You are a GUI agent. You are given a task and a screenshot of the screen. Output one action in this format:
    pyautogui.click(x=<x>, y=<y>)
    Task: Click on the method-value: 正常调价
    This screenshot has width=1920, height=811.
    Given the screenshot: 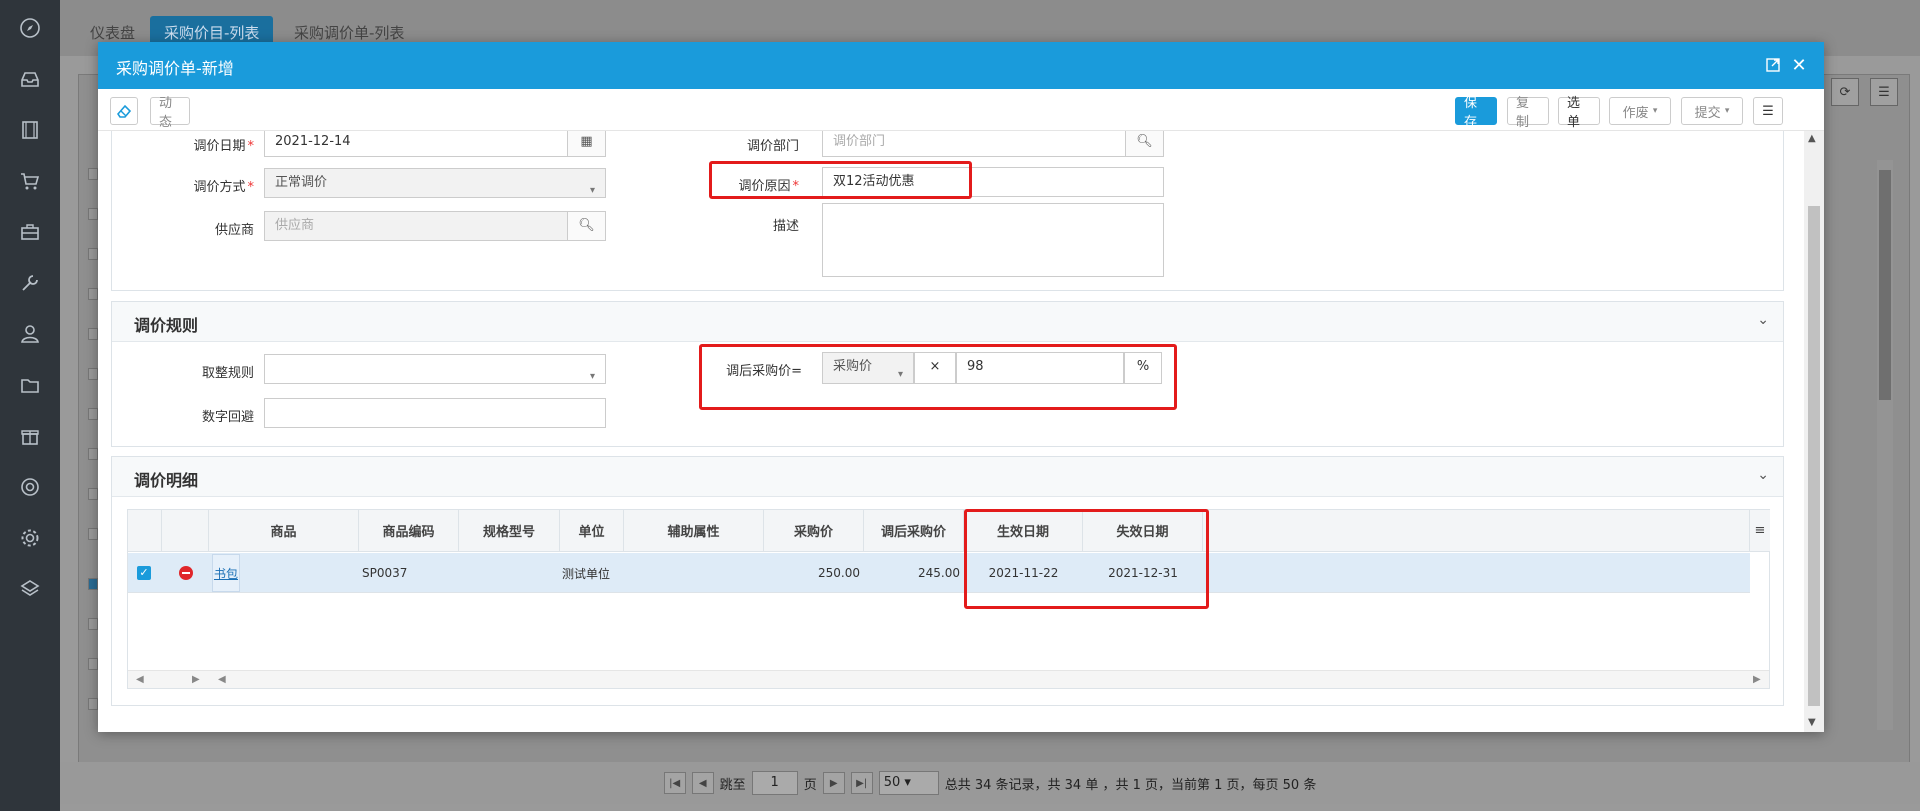 What is the action you would take?
    pyautogui.click(x=301, y=182)
    